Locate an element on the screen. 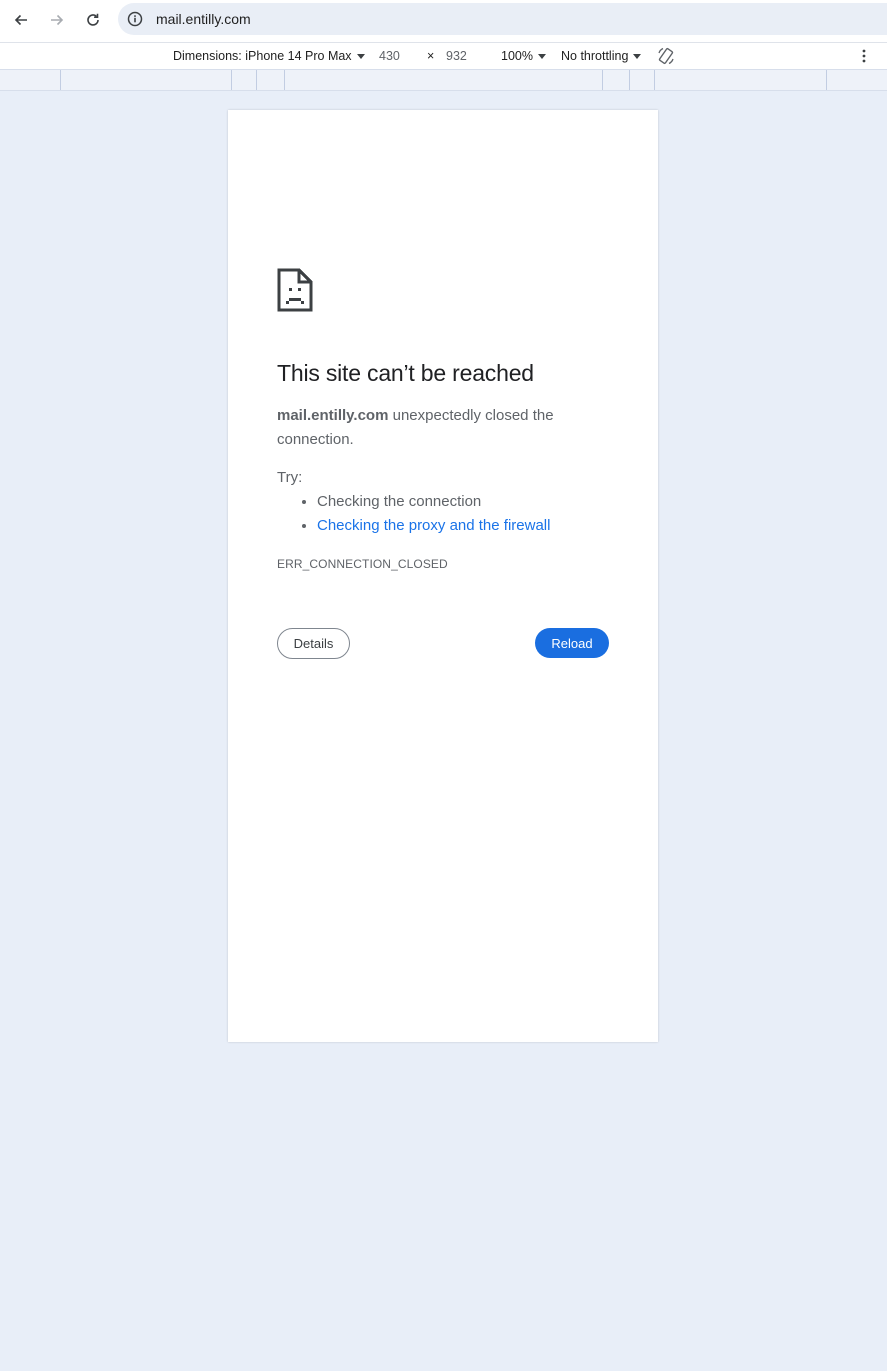 The width and height of the screenshot is (887, 1371). more-options-icon is located at coordinates (864, 56).